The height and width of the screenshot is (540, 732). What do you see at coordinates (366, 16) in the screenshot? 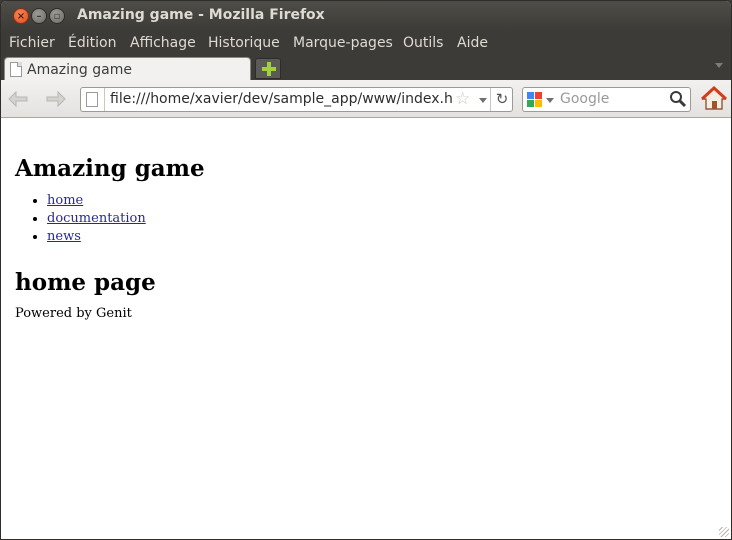
I see `title-bar: × – ▫ Amazing game - Mozilla Firefox` at bounding box center [366, 16].